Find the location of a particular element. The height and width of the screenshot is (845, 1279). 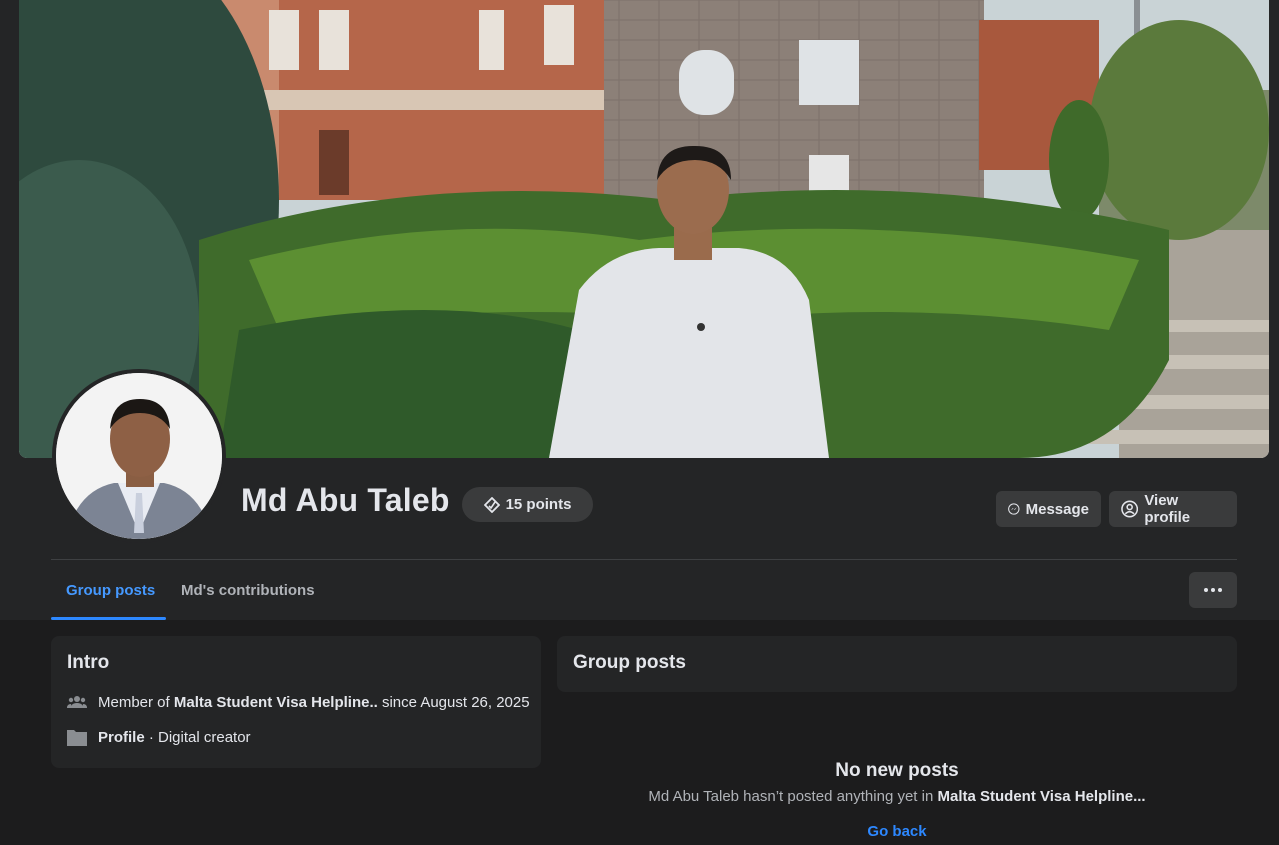

group-posts-title: Group posts is located at coordinates (629, 662).